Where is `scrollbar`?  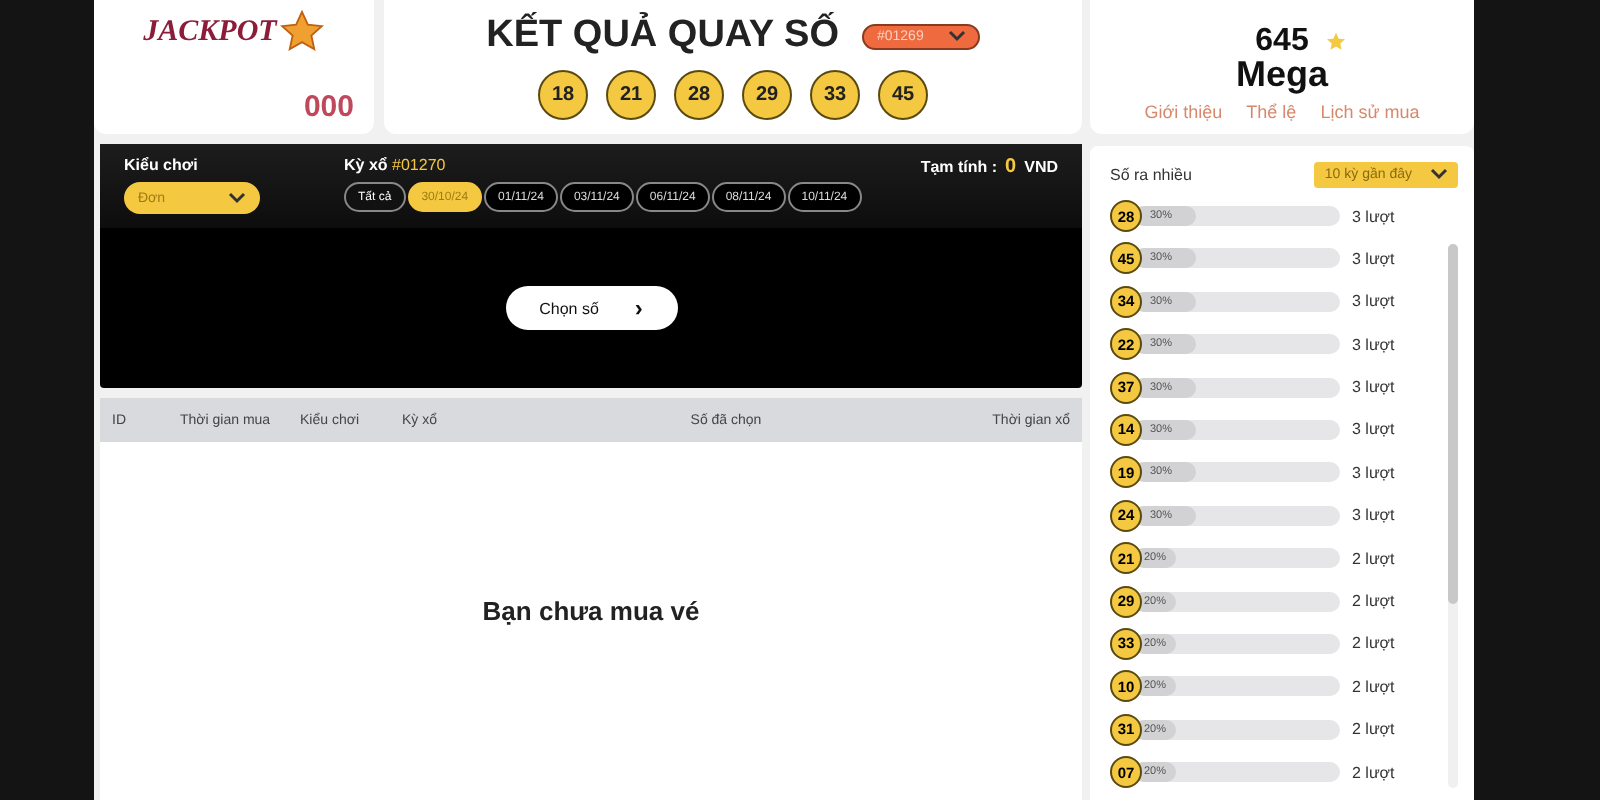
scrollbar is located at coordinates (1453, 516).